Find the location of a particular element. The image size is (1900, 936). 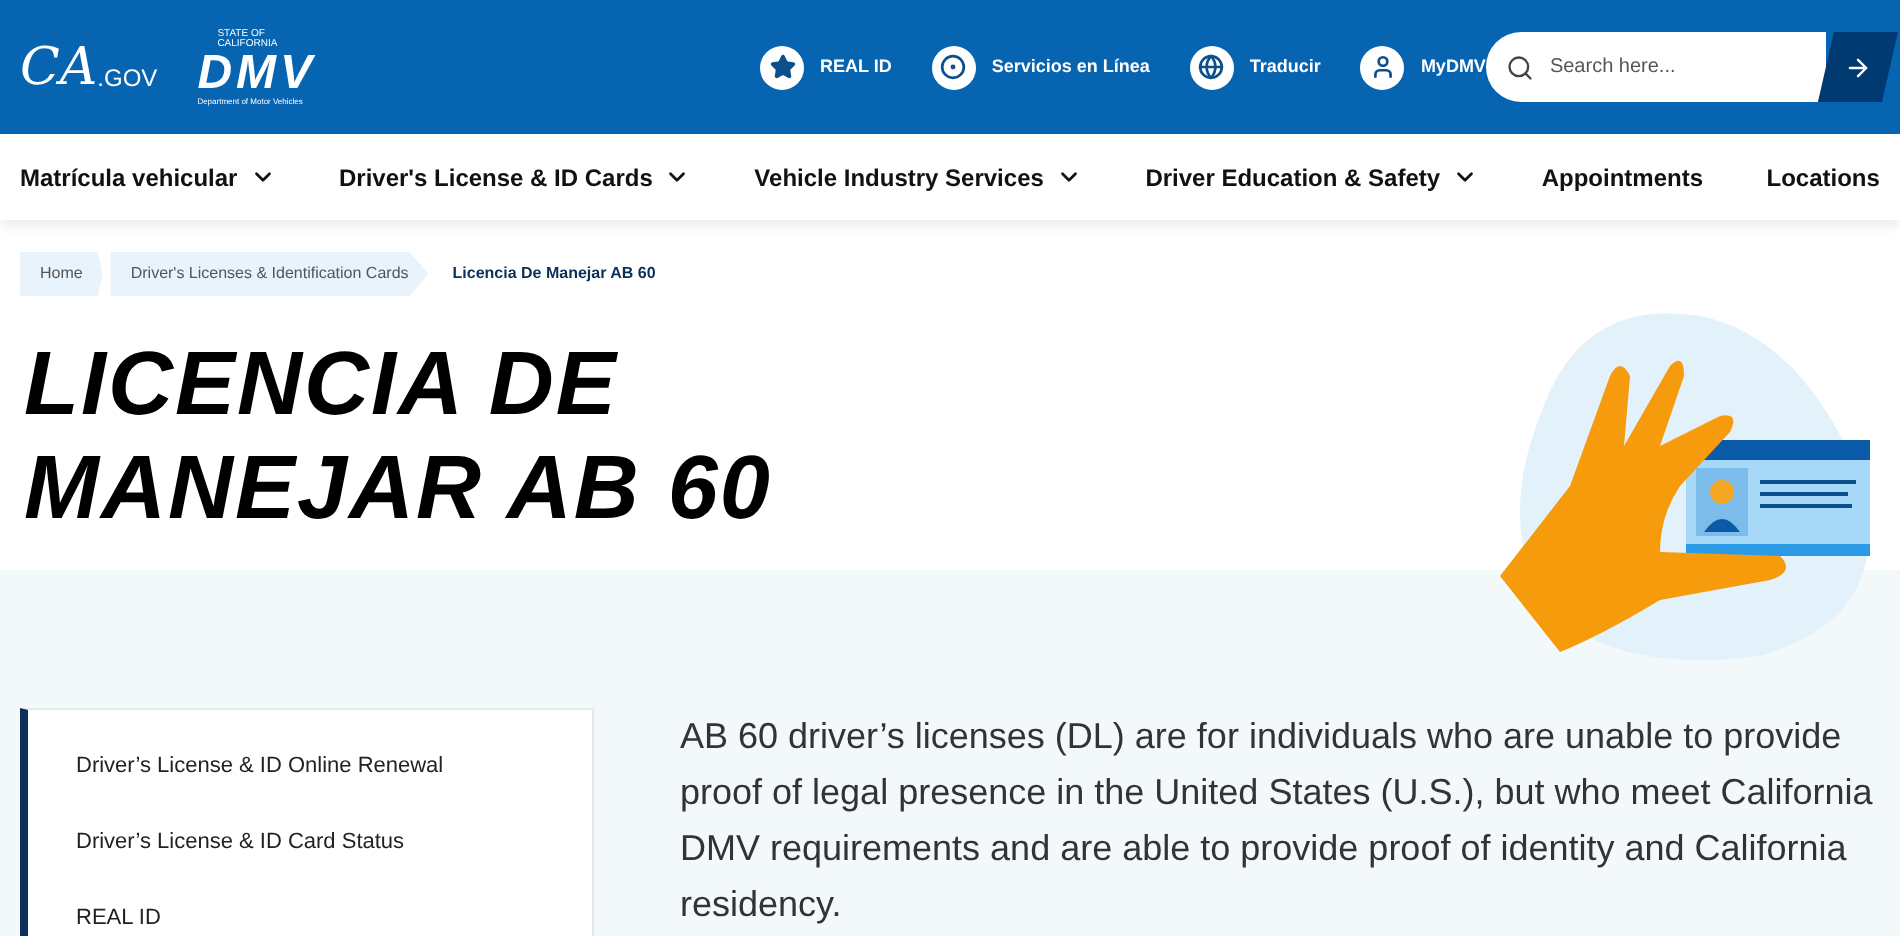

nav-item: Appointments is located at coordinates (1622, 177).